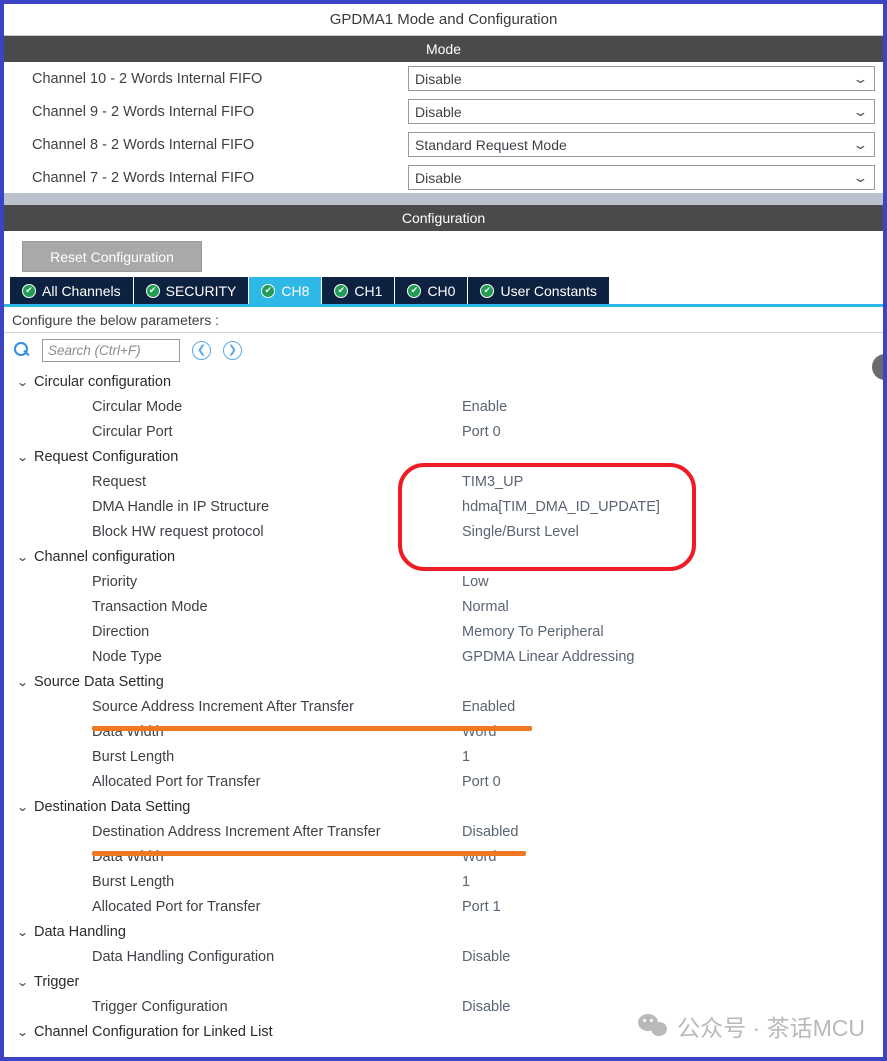  I want to click on tree-parameter-row: Node Type GPDMA Linear Addressing, so click(443, 656).